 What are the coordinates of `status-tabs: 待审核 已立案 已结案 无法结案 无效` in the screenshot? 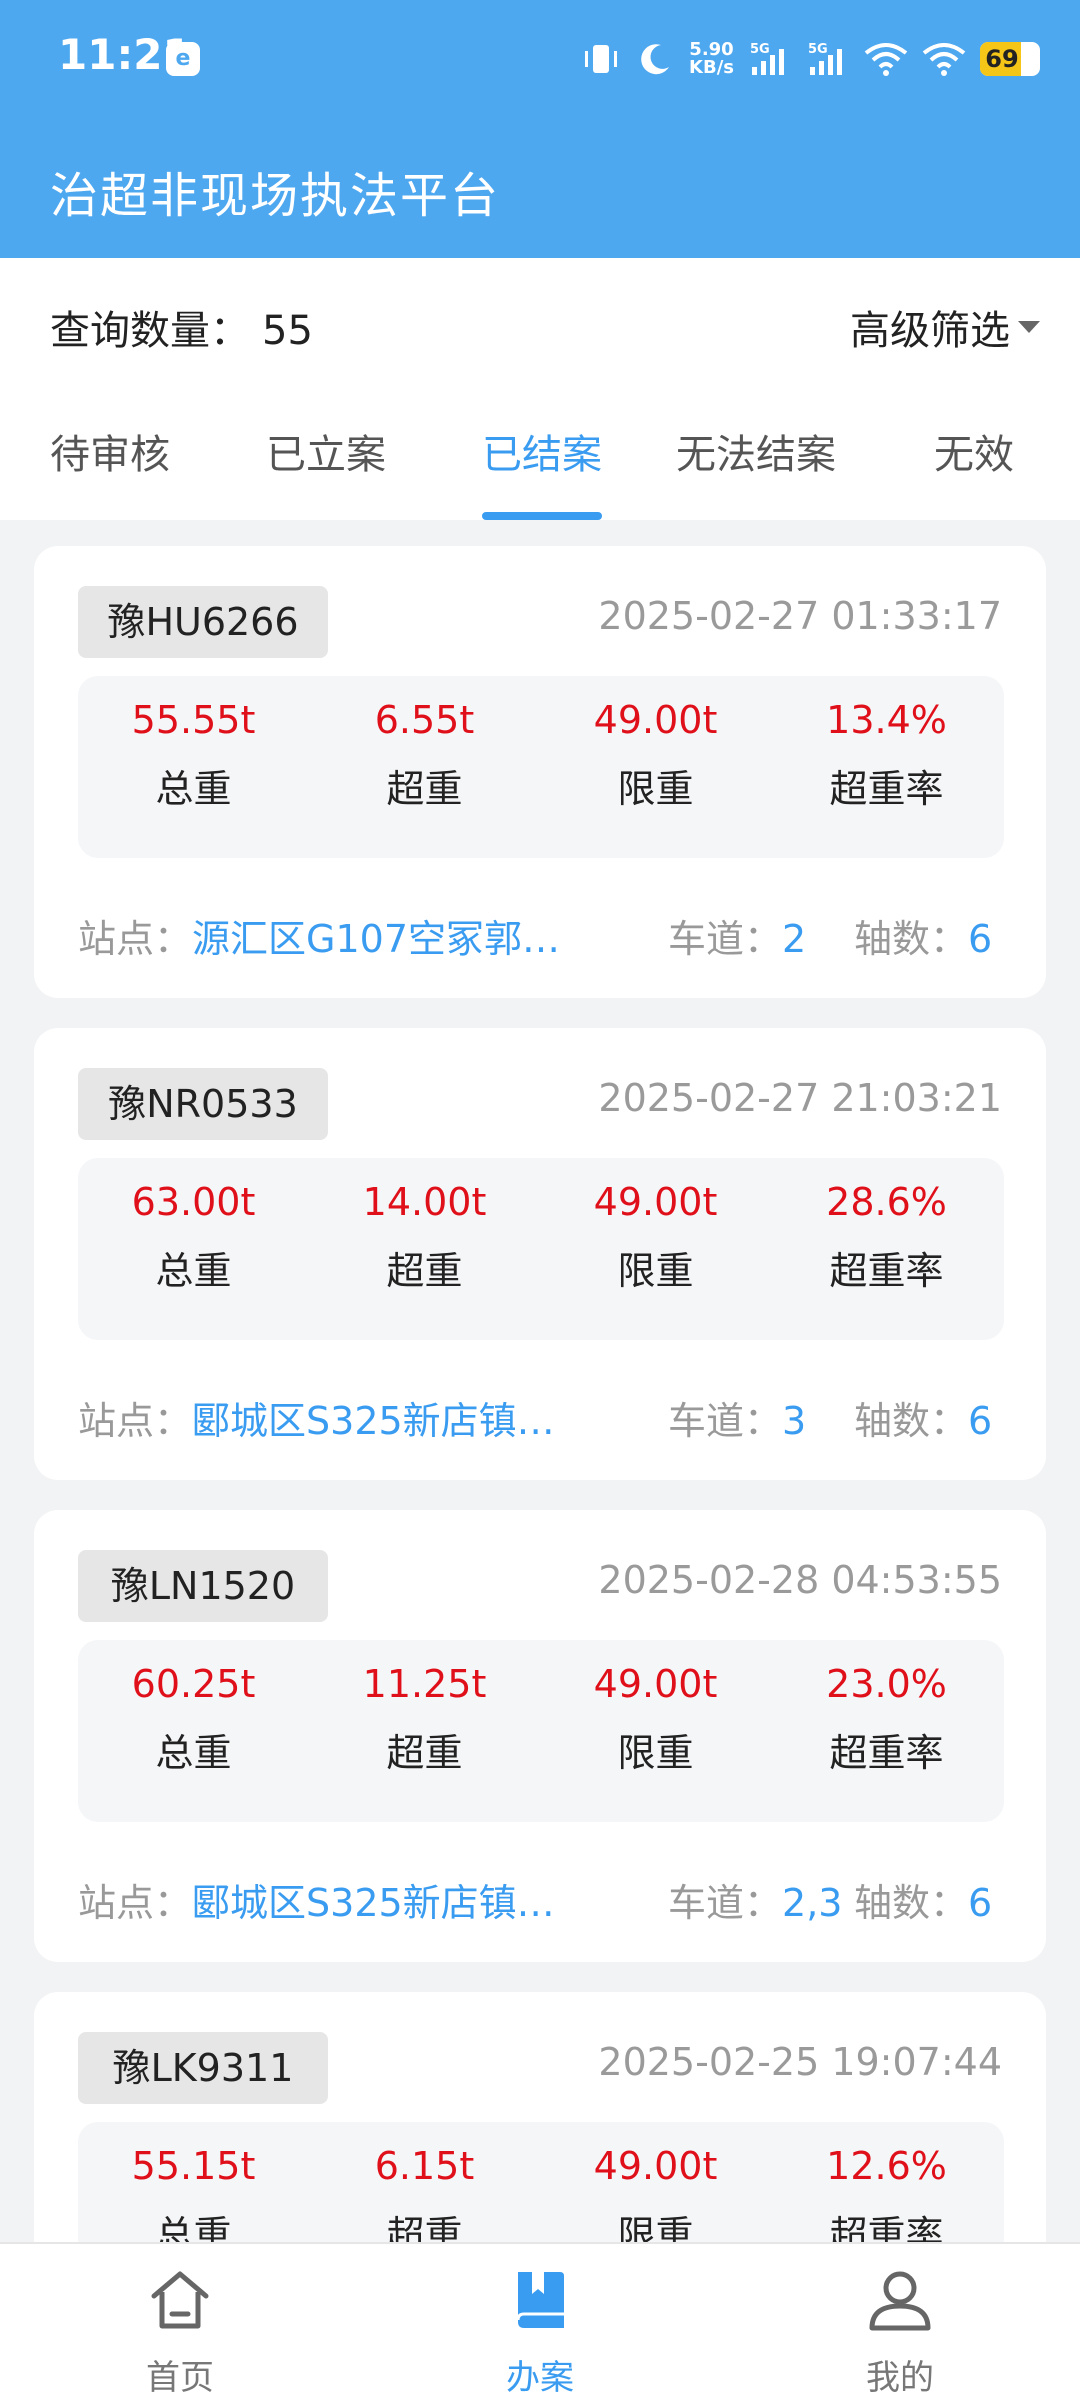 It's located at (540, 470).